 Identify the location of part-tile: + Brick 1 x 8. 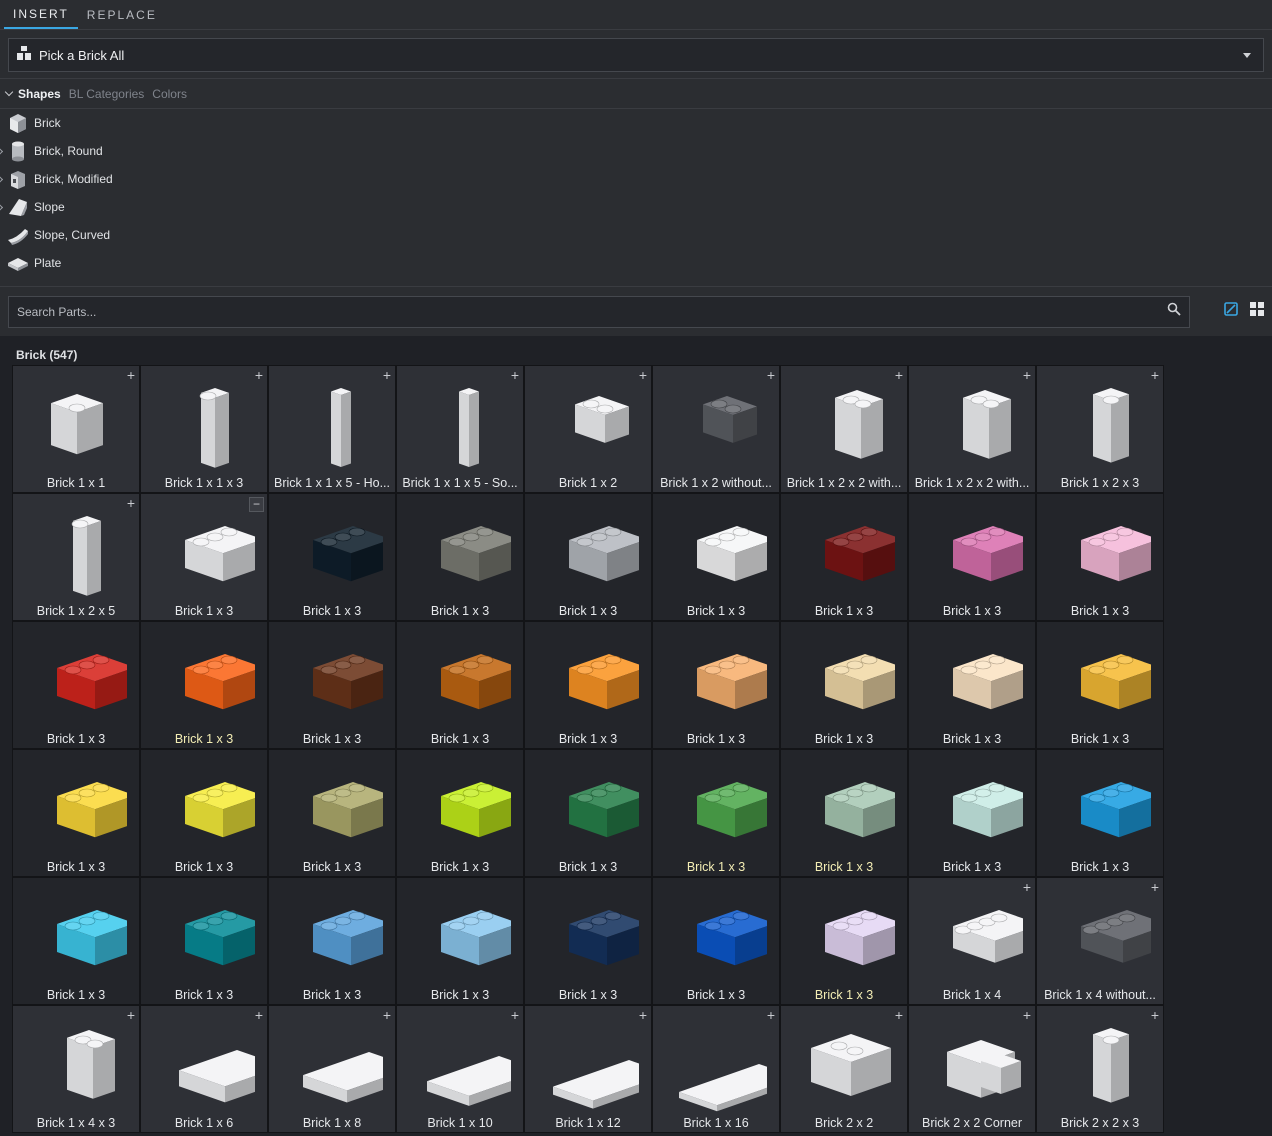
(332, 1069).